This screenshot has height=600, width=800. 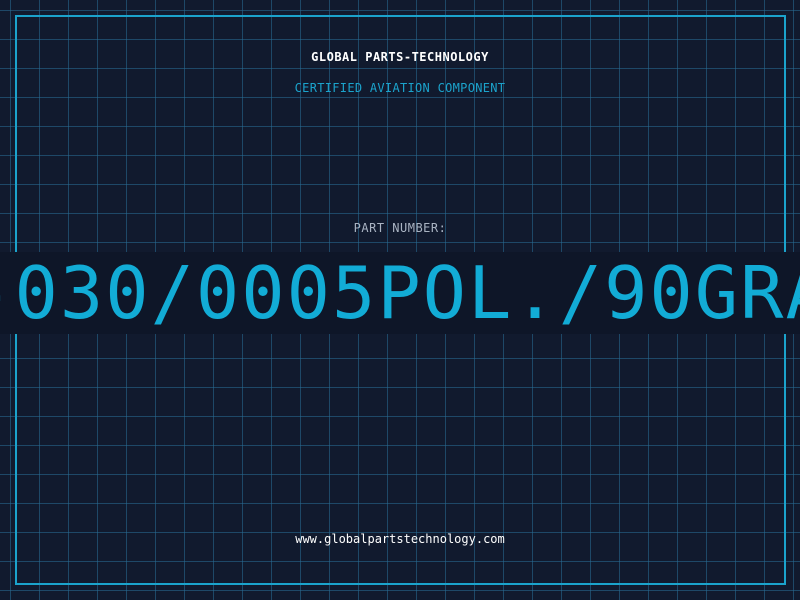 I want to click on certification-subtitle: CERTIFIED AVIATION COMPONENT, so click(x=400, y=88).